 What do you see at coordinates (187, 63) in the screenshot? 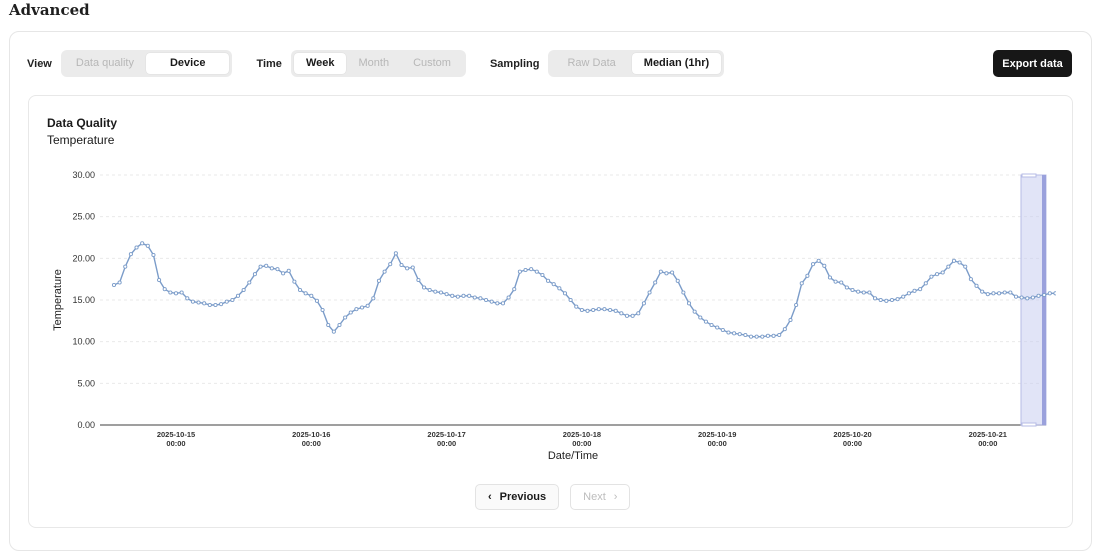
I see `view-option-device: Device` at bounding box center [187, 63].